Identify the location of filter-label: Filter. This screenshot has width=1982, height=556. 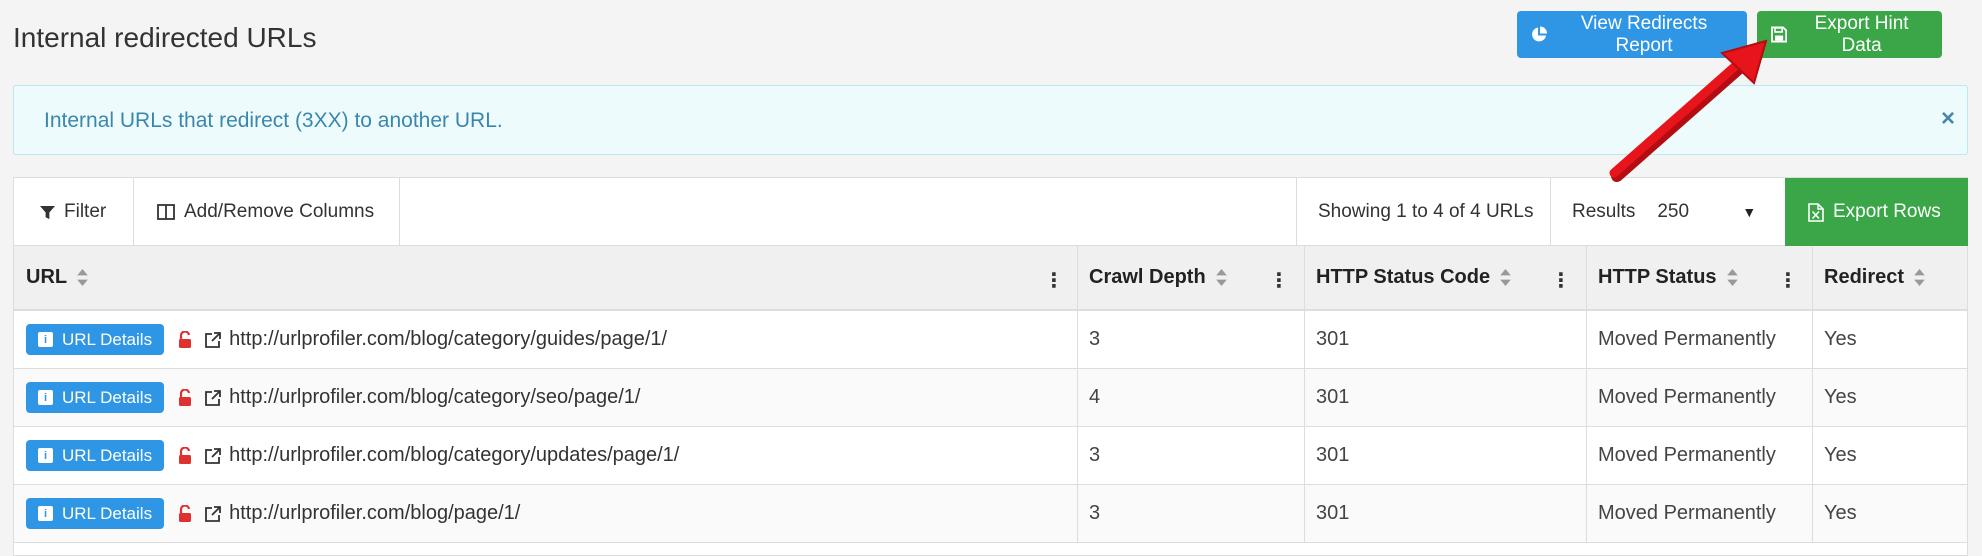
(85, 211).